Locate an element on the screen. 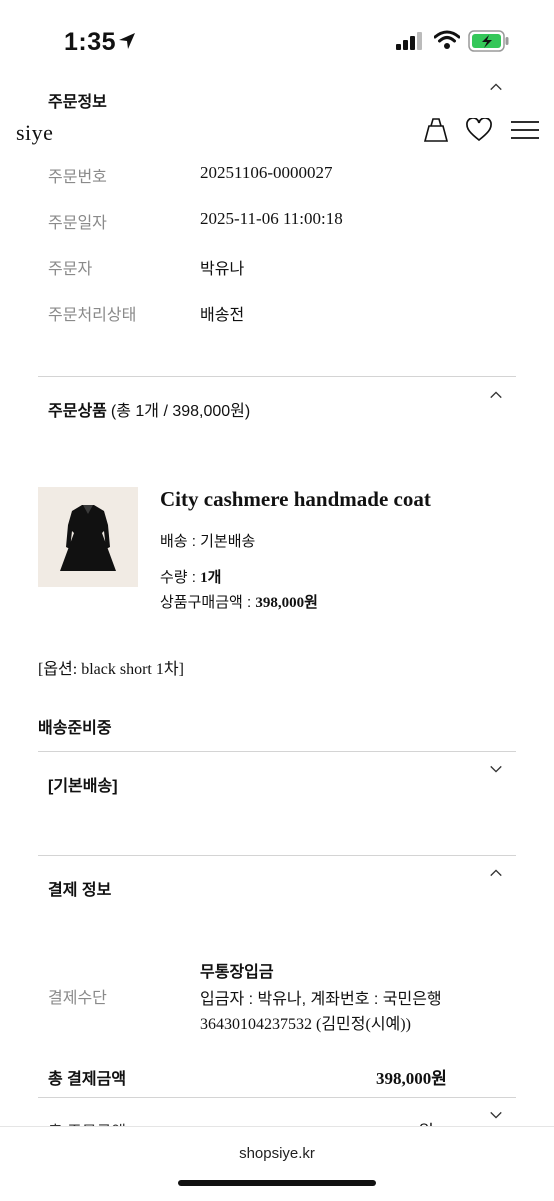  order-status-value: 배송전 is located at coordinates (222, 315).